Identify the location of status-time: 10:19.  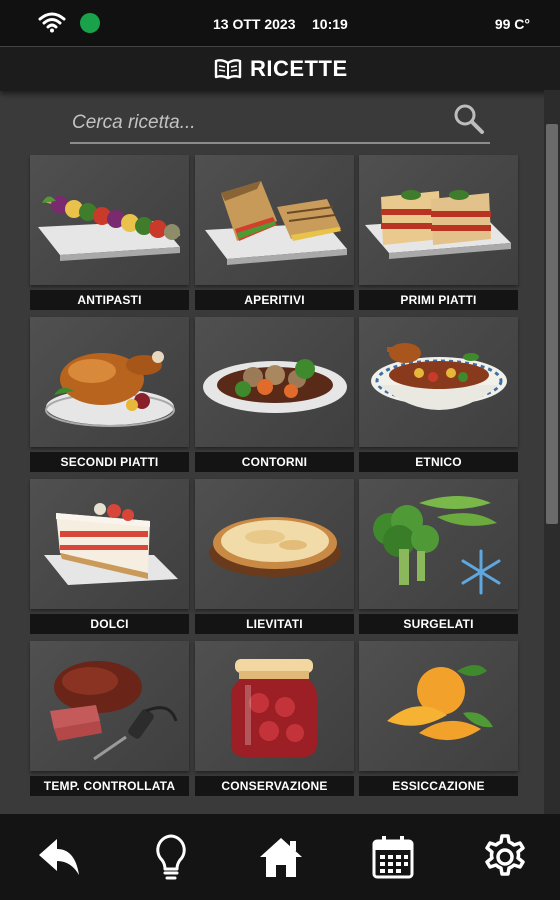
(330, 24).